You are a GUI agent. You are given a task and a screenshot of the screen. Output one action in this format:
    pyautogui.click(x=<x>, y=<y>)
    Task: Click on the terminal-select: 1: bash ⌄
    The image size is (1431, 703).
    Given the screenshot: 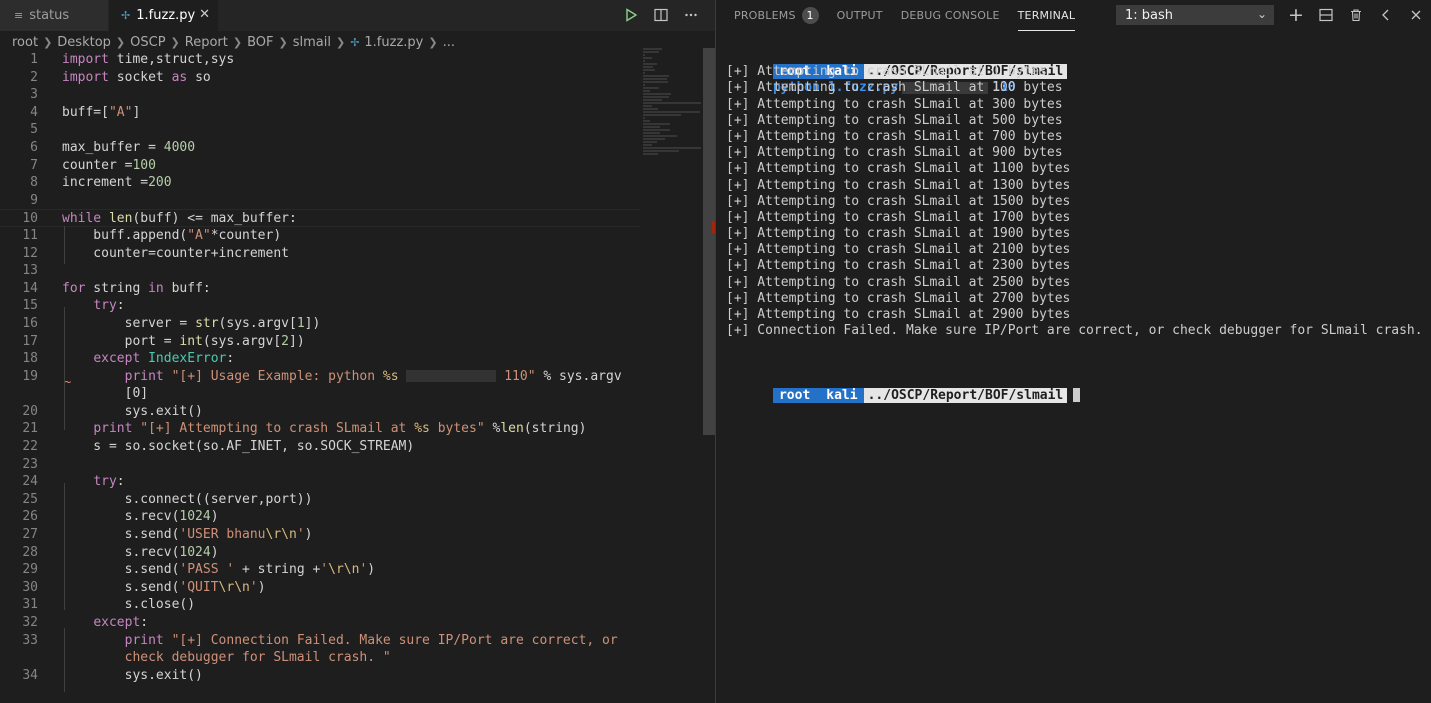 What is the action you would take?
    pyautogui.click(x=1195, y=15)
    